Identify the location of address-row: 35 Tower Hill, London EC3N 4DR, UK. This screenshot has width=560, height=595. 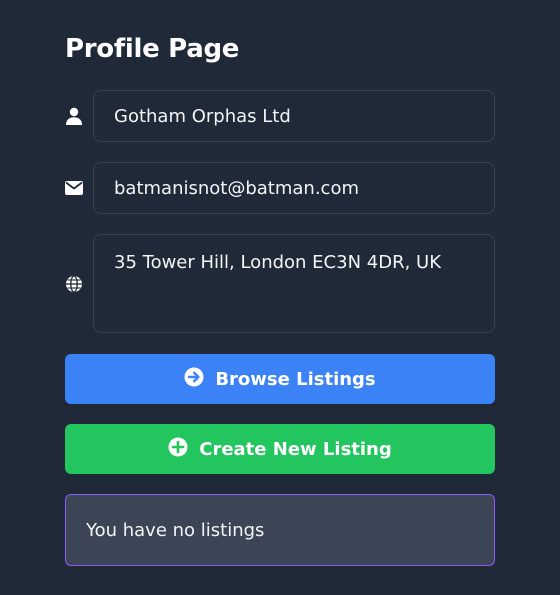
(280, 283).